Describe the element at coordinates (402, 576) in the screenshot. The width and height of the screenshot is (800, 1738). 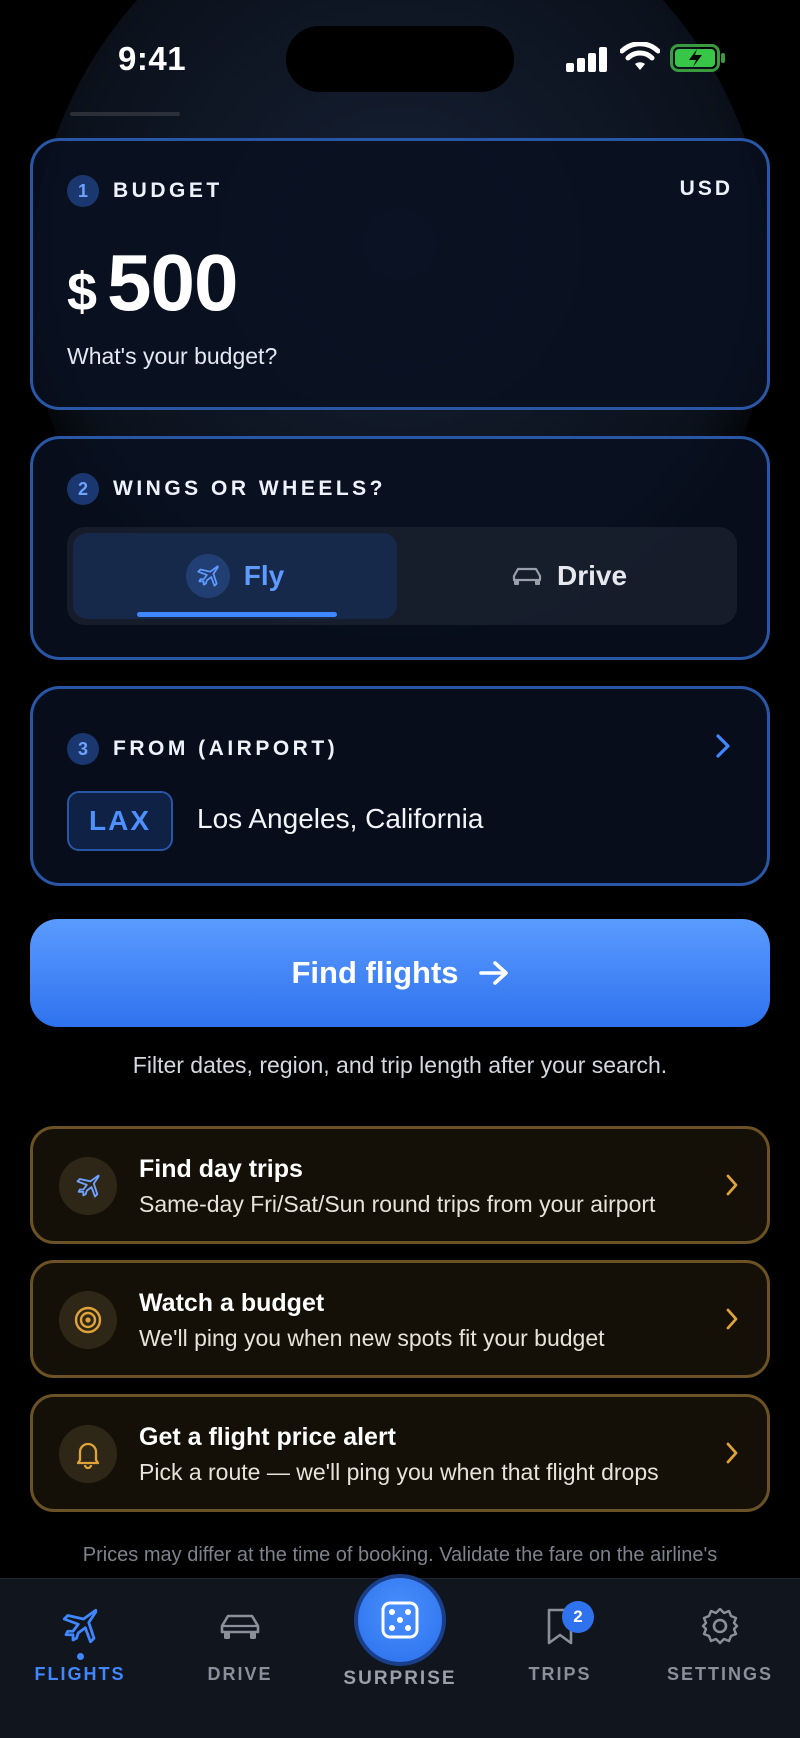
I see `travel-mode-toggle: Fly Drive` at that location.